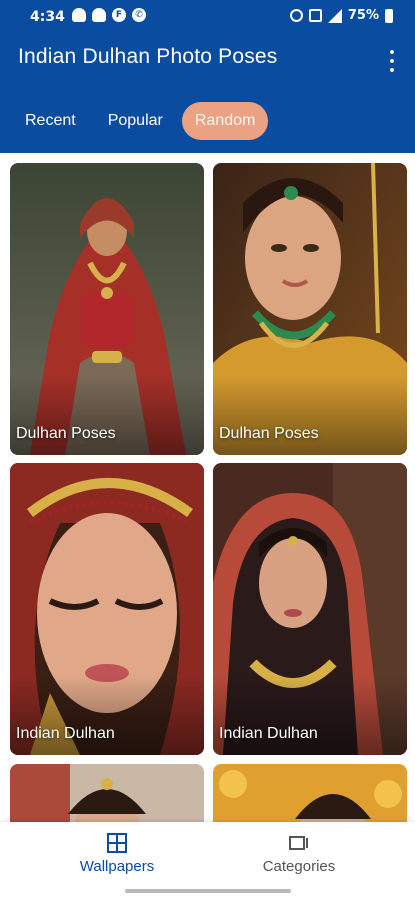 This screenshot has height=900, width=415. I want to click on grid-icon, so click(117, 843).